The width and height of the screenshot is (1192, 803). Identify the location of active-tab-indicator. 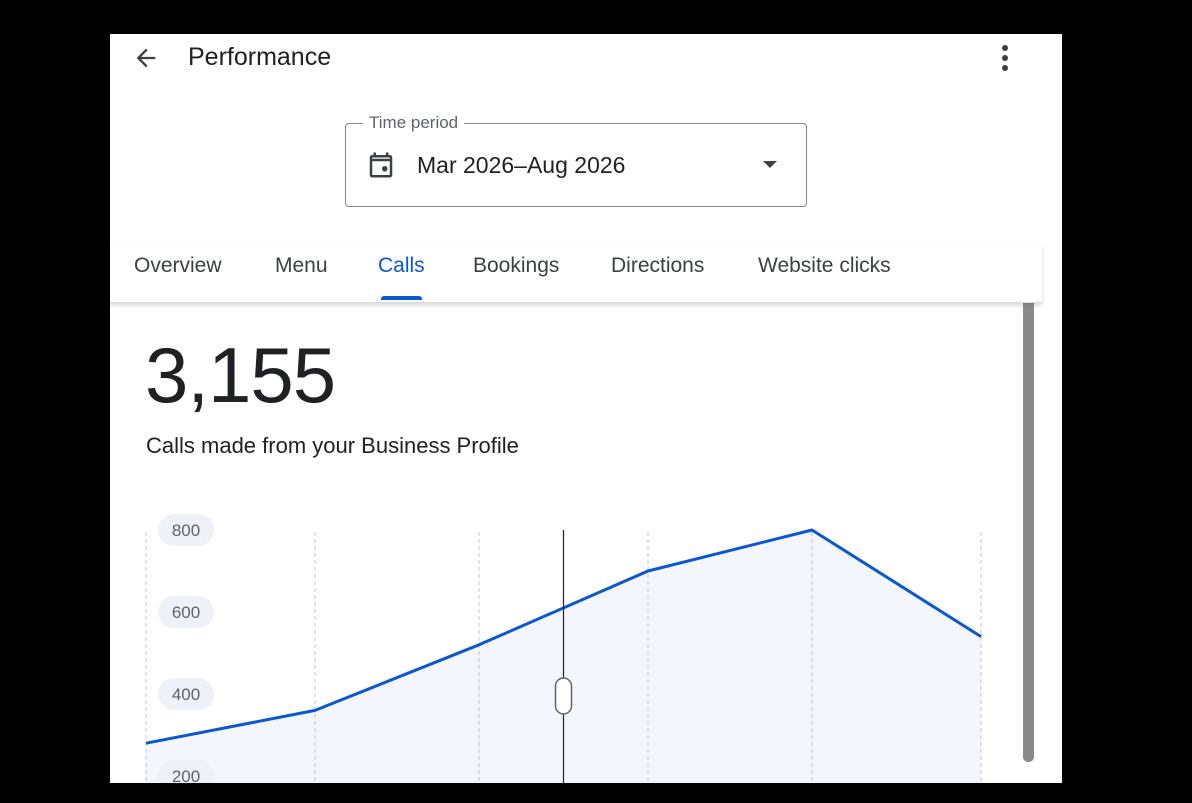
(401, 298).